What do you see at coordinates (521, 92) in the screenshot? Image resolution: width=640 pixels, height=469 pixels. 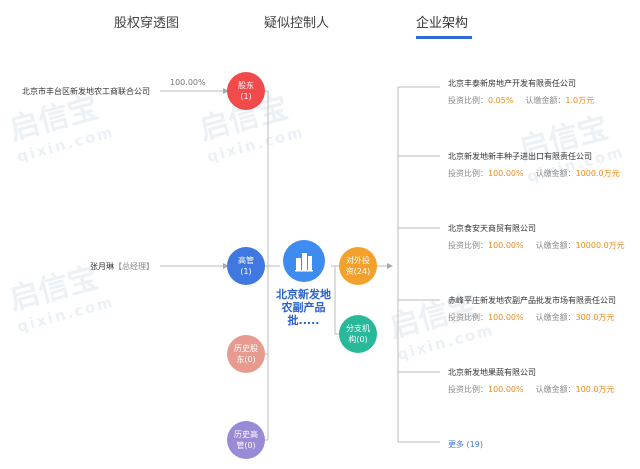 I see `company-item: 北京丰泰新房地产开发有限责任公司 投资比例：0.05% 认缴金额：1.0万元` at bounding box center [521, 92].